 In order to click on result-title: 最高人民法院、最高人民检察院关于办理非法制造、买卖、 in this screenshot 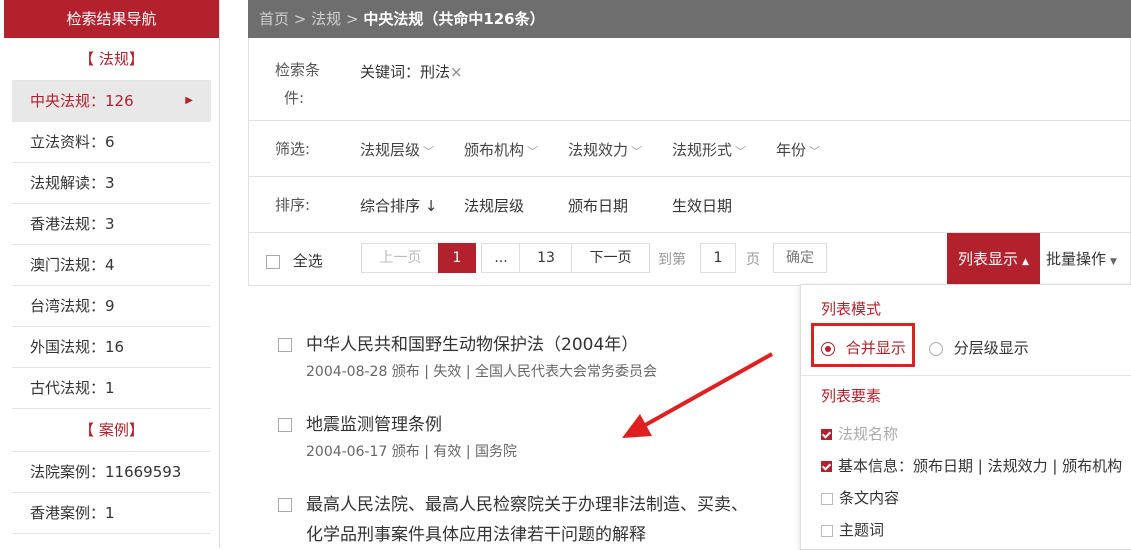, I will do `click(527, 505)`.